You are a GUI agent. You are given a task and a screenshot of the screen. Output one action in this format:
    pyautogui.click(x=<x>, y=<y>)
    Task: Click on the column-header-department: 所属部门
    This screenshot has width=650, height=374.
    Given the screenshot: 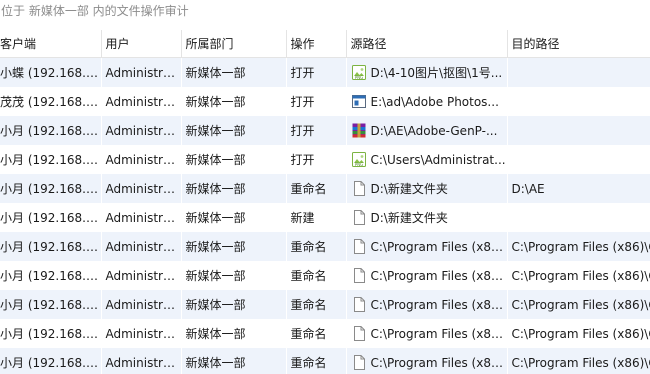 What is the action you would take?
    pyautogui.click(x=234, y=44)
    